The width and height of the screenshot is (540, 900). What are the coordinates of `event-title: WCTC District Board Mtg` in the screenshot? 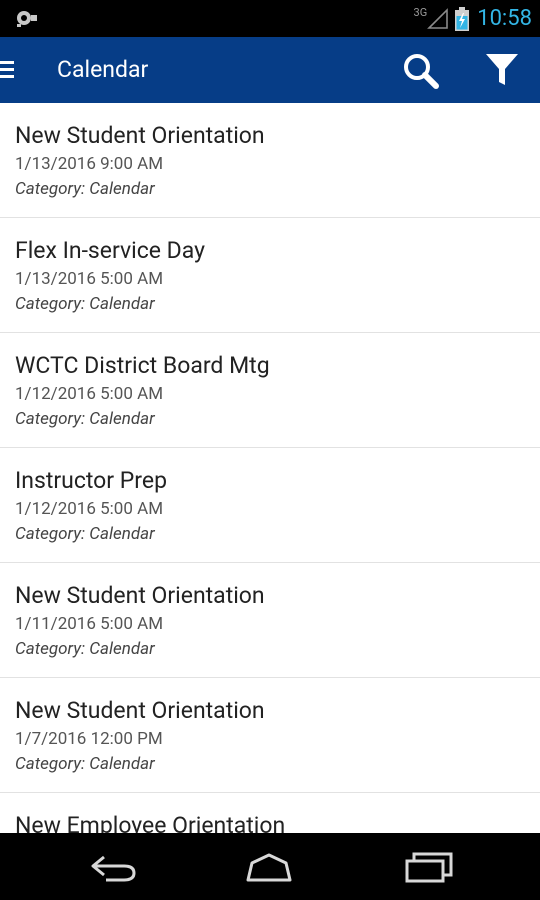 It's located at (142, 365).